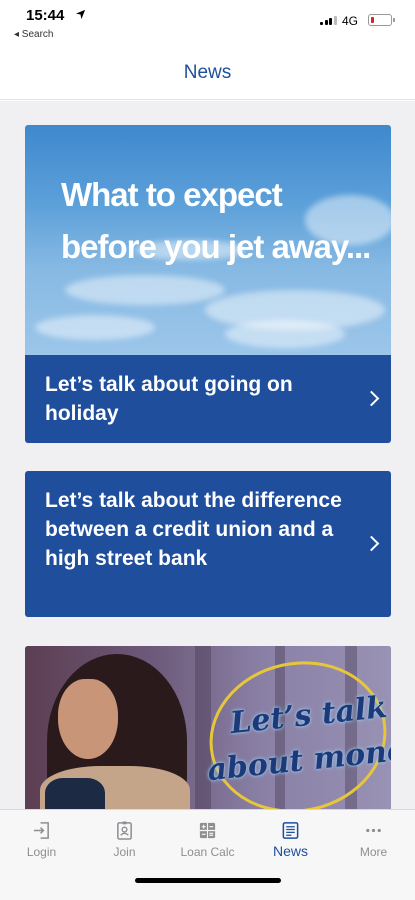  What do you see at coordinates (207, 830) in the screenshot?
I see `calculator-icon` at bounding box center [207, 830].